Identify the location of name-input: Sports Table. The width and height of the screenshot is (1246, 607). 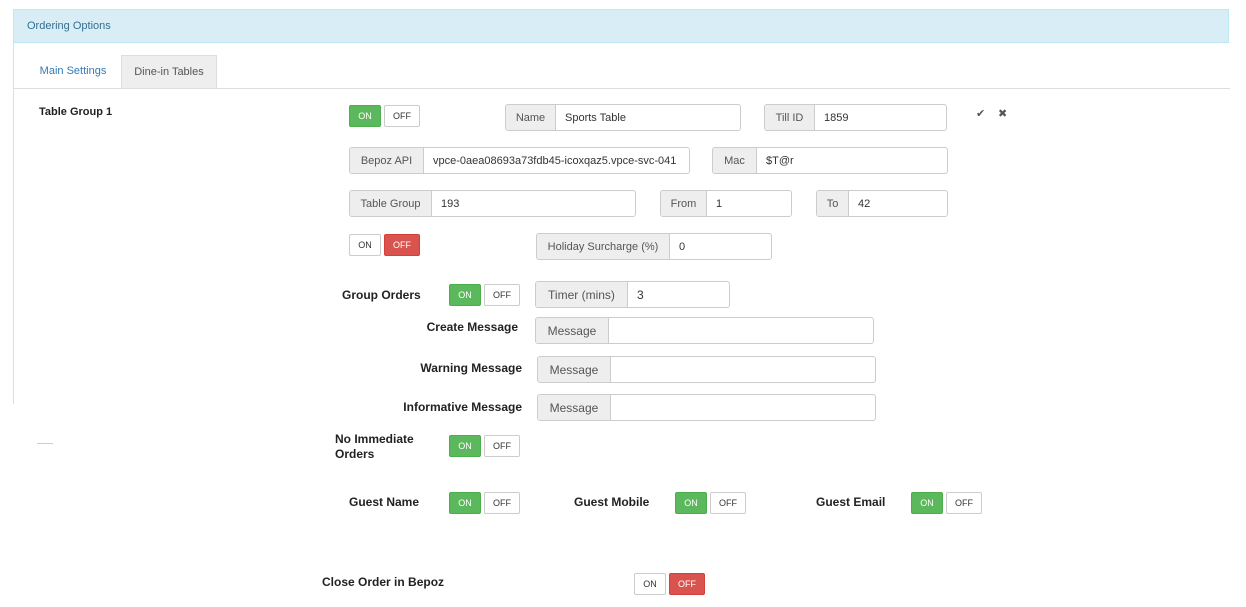
(648, 117).